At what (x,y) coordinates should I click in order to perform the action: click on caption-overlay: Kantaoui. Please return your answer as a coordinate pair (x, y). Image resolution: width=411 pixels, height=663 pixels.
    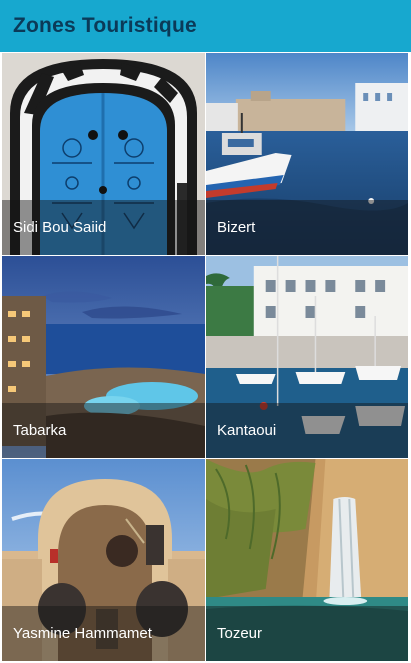
    Looking at the image, I should click on (307, 430).